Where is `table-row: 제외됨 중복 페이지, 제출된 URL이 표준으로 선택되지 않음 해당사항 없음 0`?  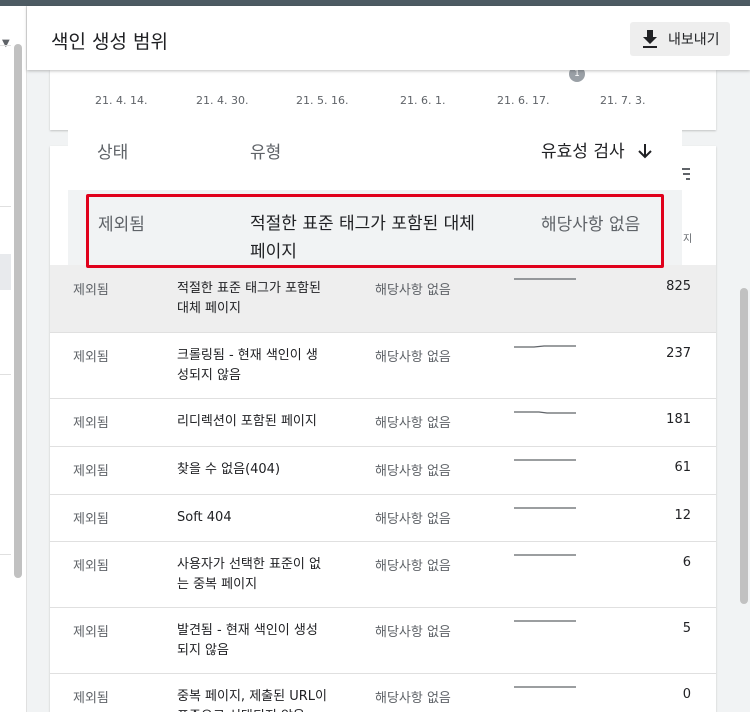
table-row: 제외됨 중복 페이지, 제출된 URL이 표준으로 선택되지 않음 해당사항 없음 0 is located at coordinates (383, 692).